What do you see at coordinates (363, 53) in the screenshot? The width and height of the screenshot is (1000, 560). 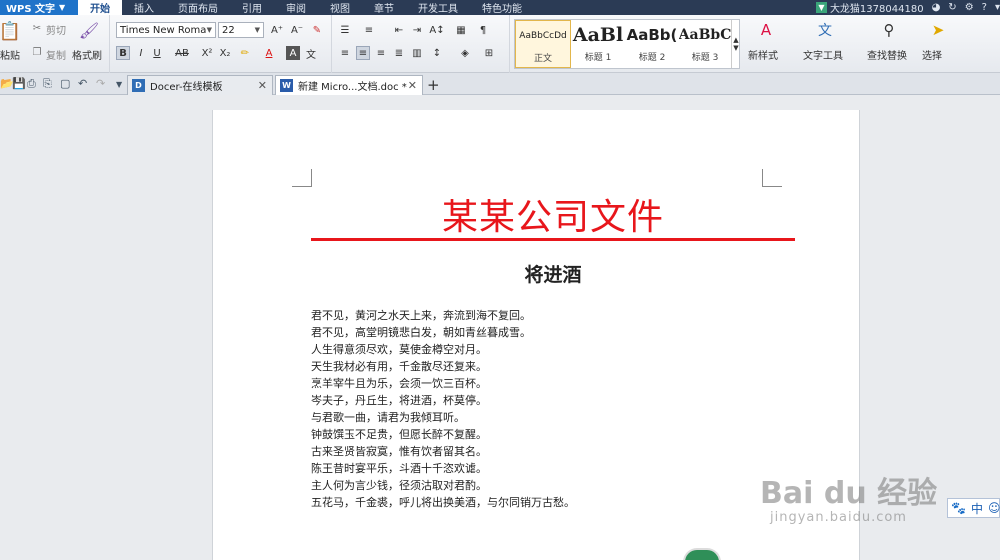 I see `align-center-icon: ≡` at bounding box center [363, 53].